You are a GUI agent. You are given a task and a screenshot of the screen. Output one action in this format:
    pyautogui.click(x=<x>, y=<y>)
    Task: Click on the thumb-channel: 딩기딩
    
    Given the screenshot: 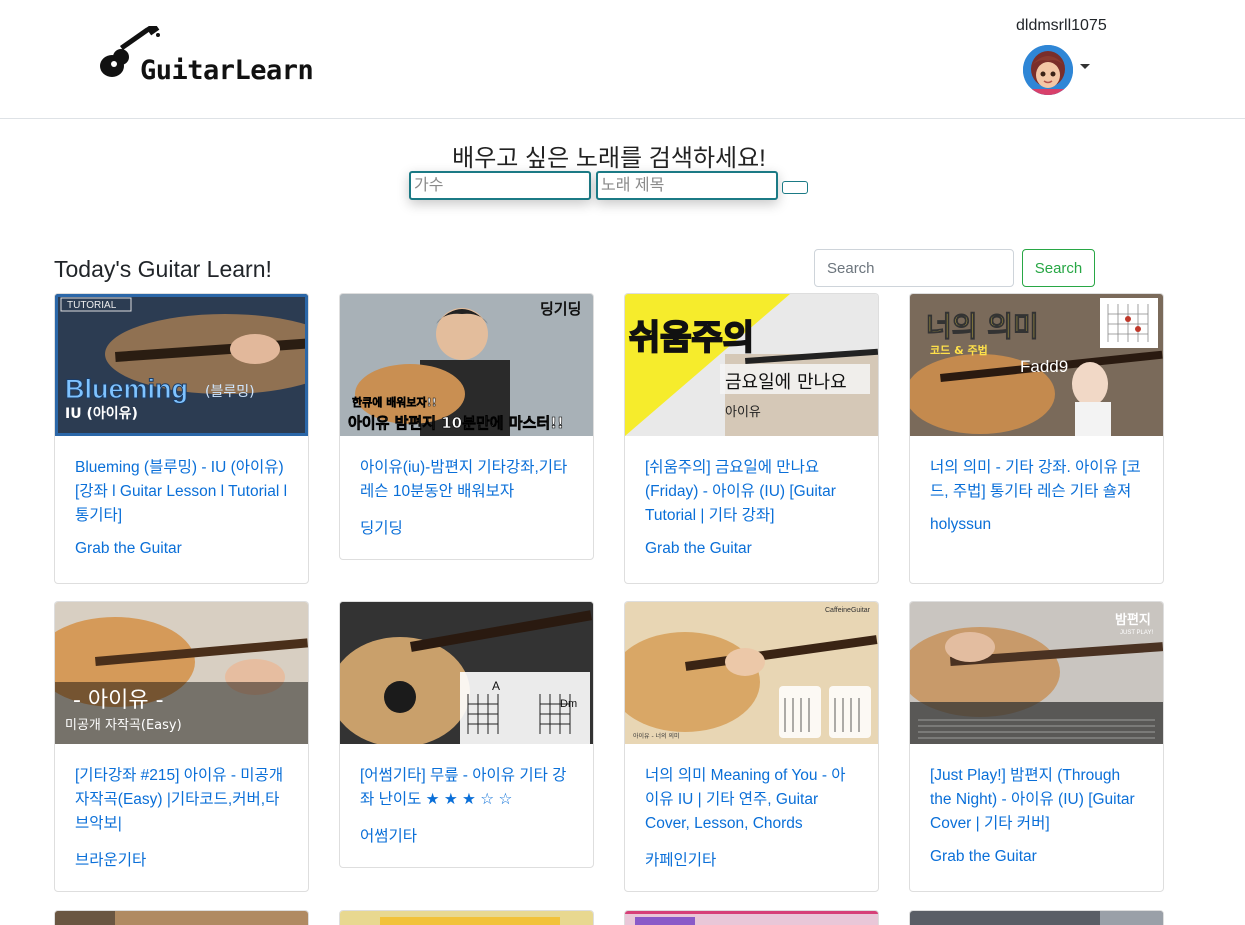 What is the action you would take?
    pyautogui.click(x=560, y=309)
    